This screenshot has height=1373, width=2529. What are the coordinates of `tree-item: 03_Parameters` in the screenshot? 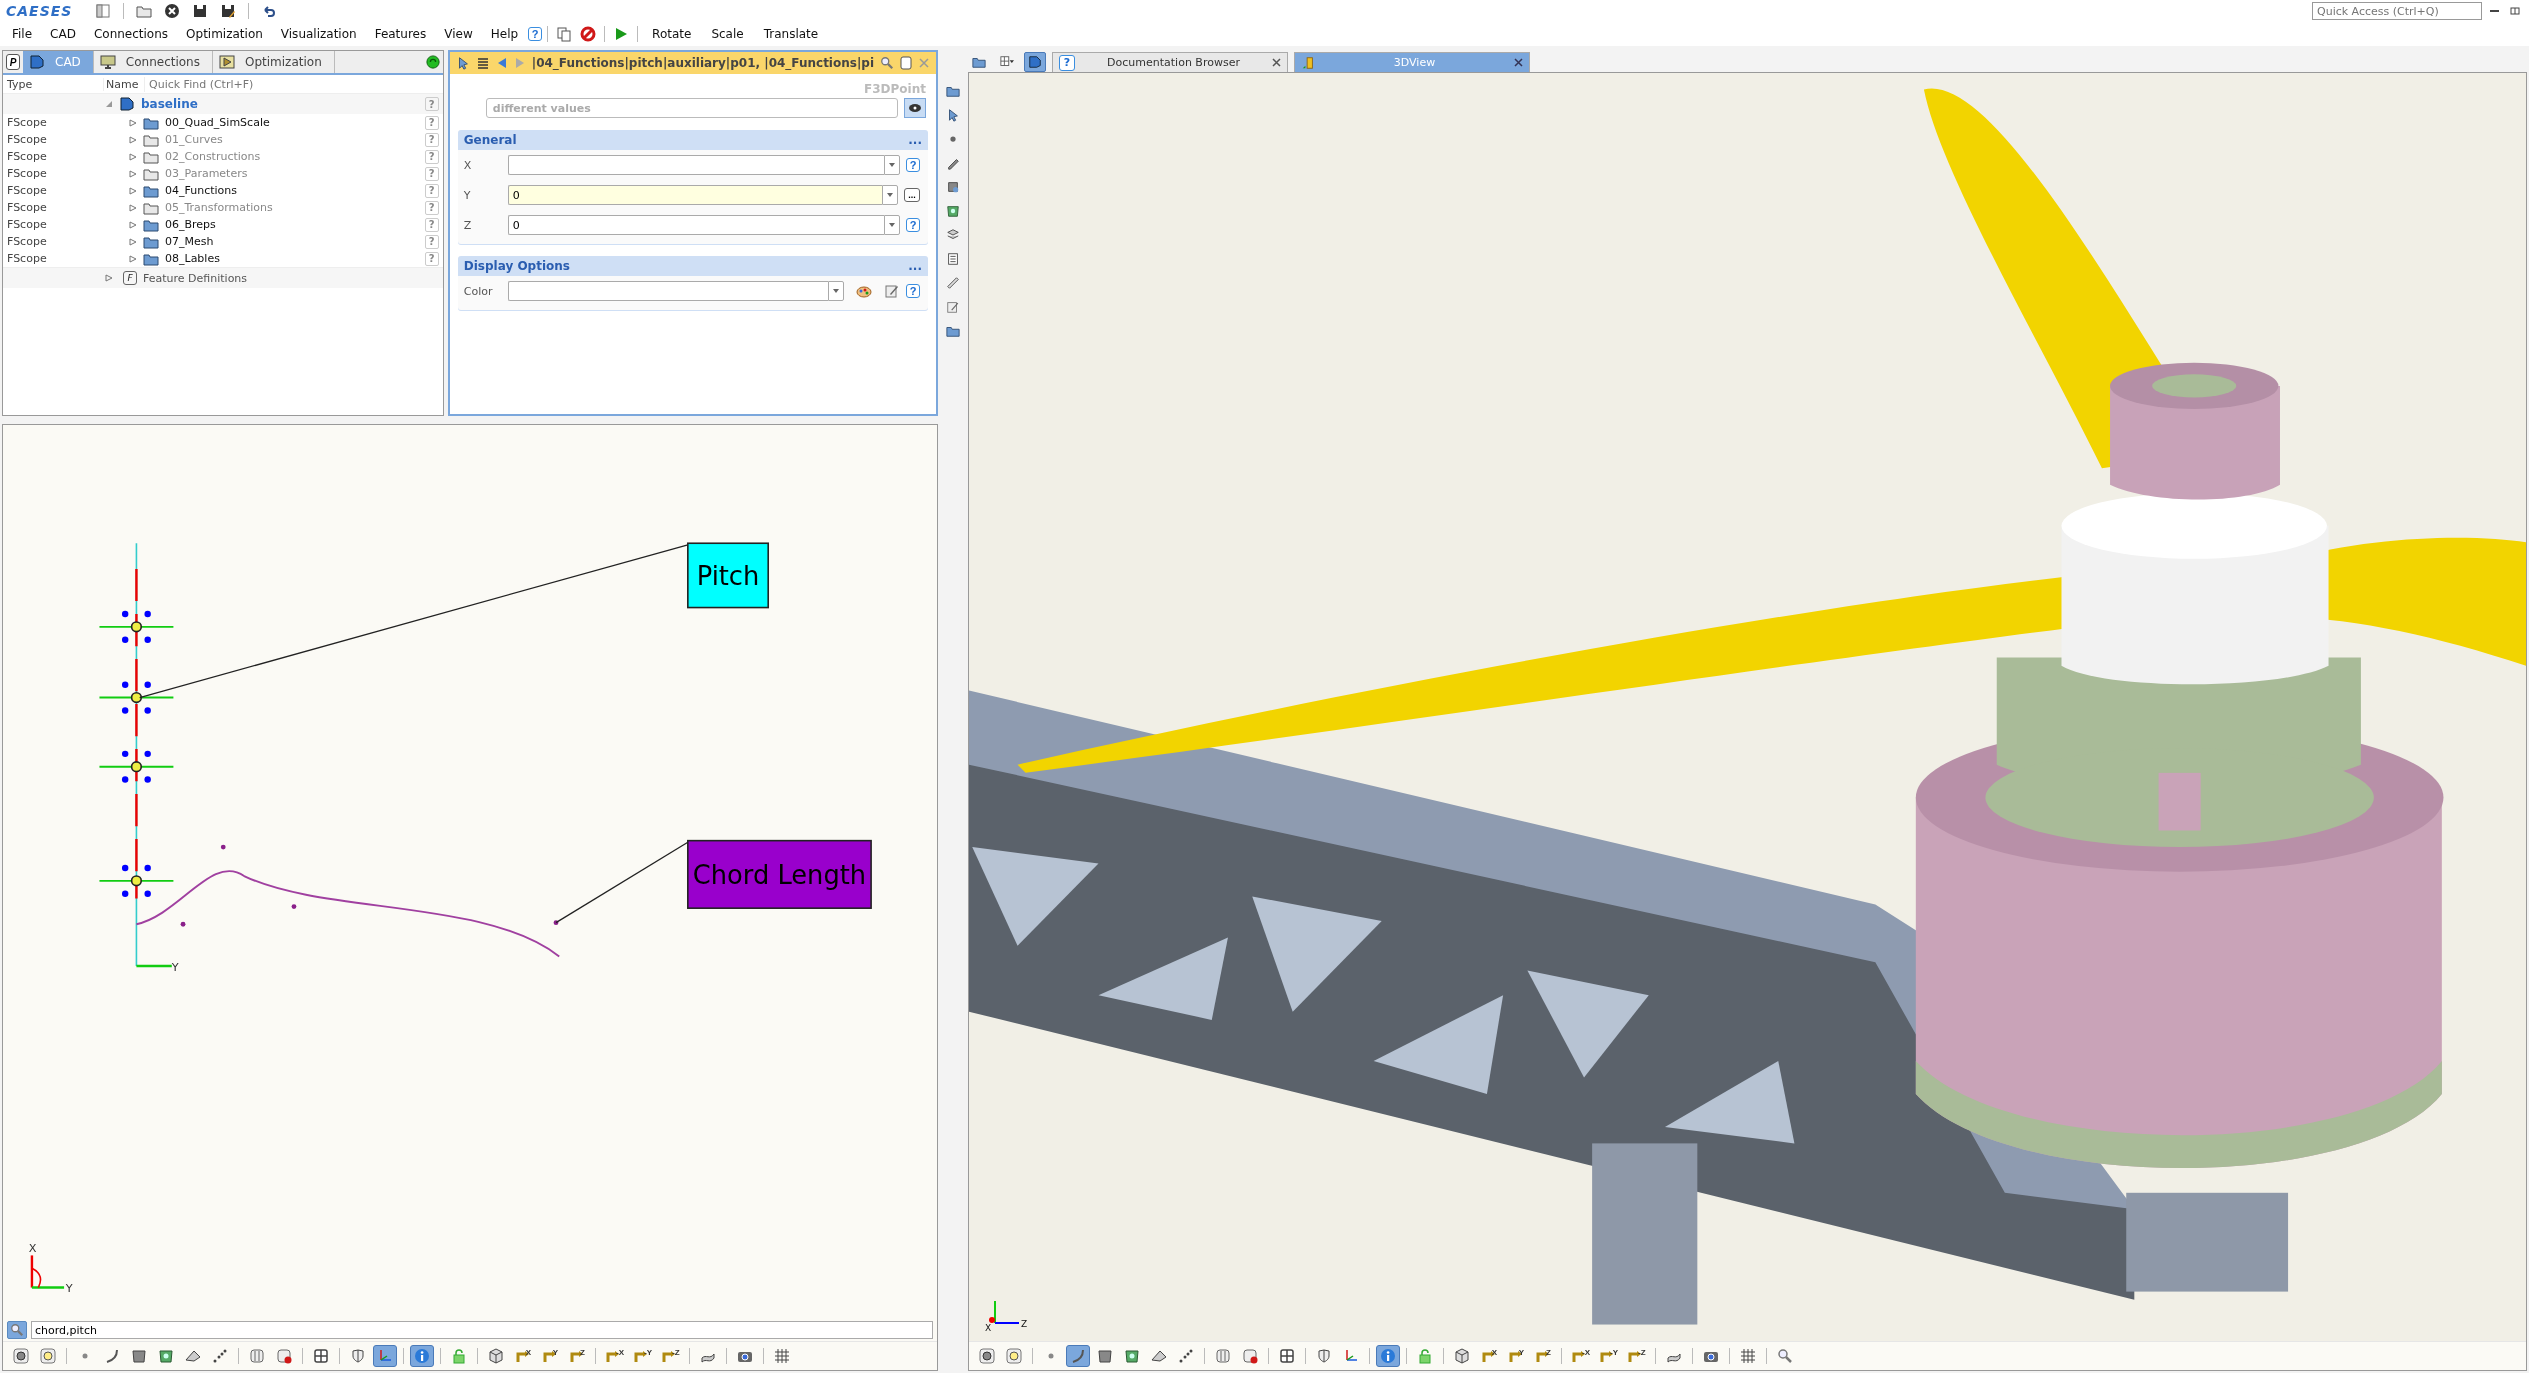 It's located at (206, 173).